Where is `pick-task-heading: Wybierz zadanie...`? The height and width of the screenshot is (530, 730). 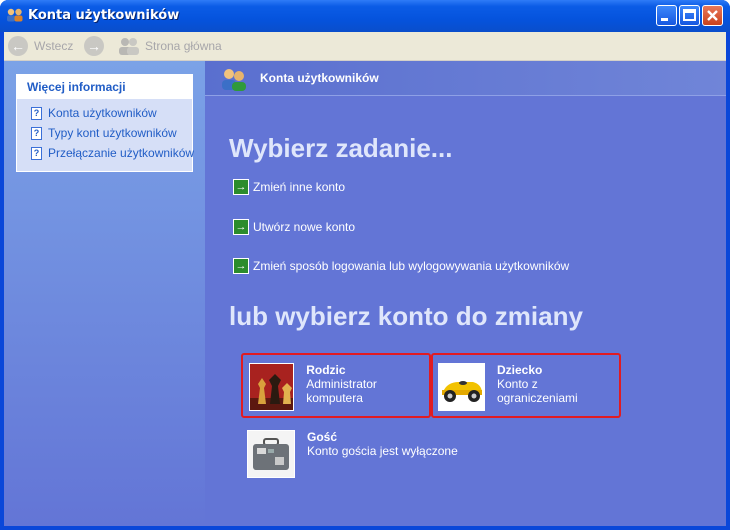
pick-task-heading: Wybierz zadanie... is located at coordinates (341, 148).